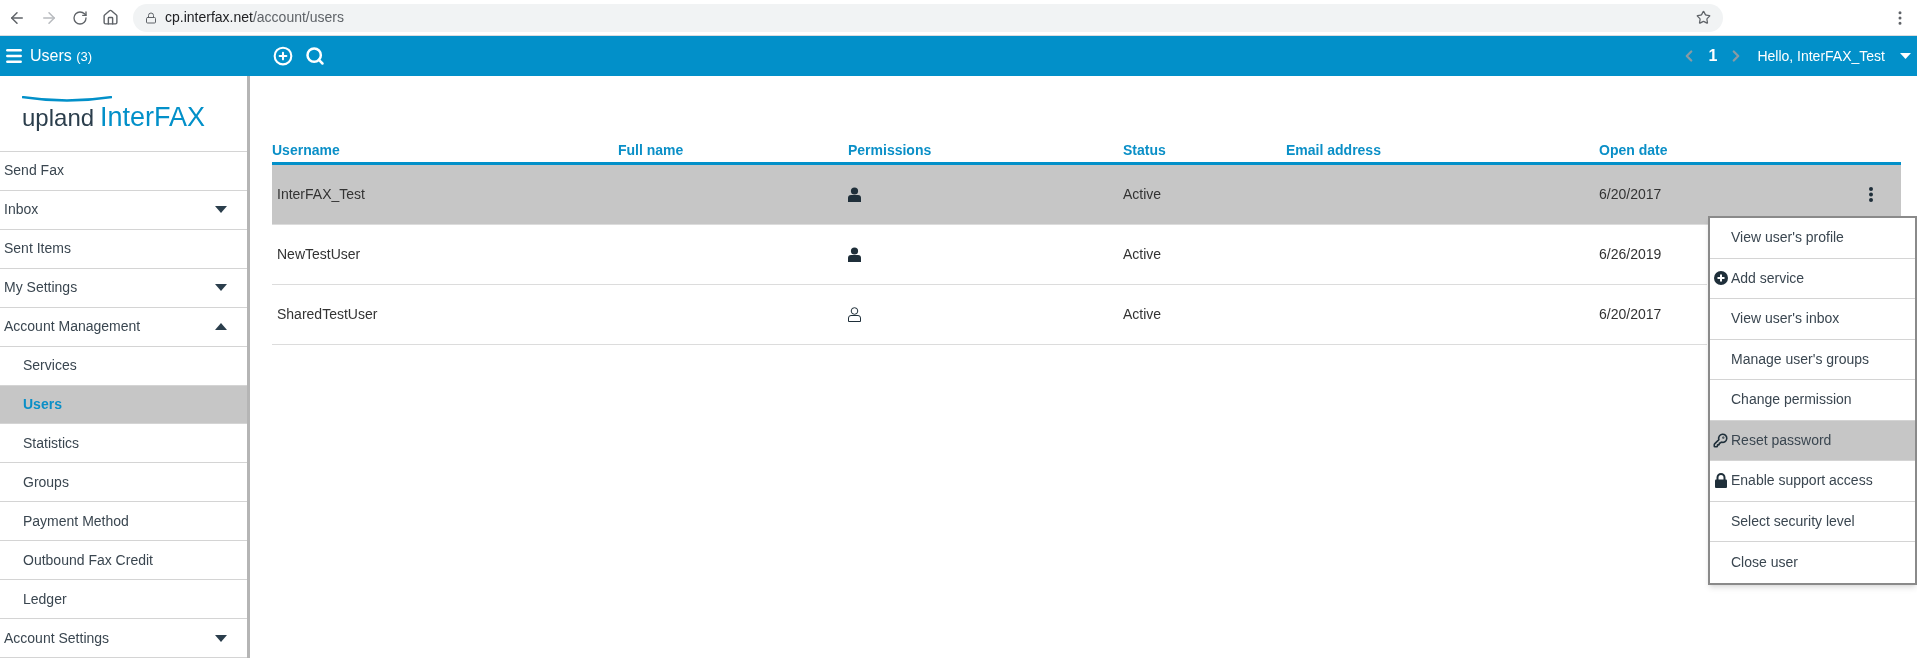  Describe the element at coordinates (306, 149) in the screenshot. I see `column-header: Username` at that location.